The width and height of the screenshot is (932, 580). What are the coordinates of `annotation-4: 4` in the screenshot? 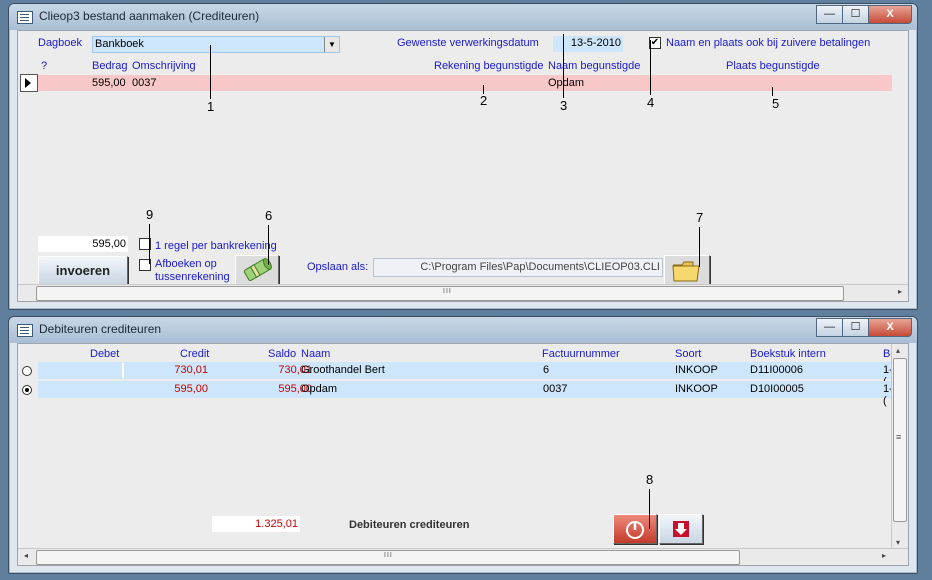 It's located at (651, 102).